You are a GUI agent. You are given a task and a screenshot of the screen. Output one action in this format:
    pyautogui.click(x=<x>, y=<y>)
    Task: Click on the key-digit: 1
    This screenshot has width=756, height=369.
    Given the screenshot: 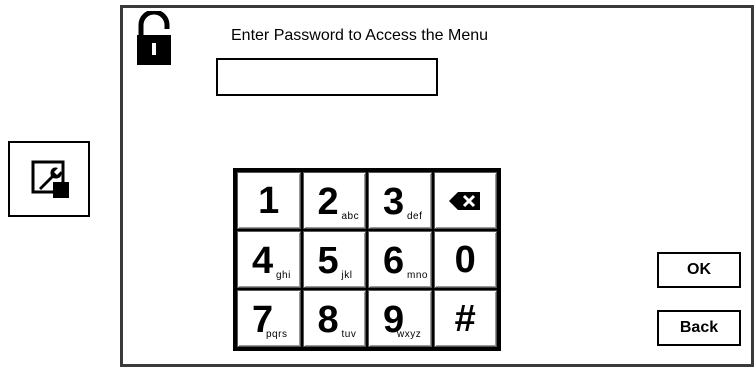 What is the action you would take?
    pyautogui.click(x=269, y=200)
    